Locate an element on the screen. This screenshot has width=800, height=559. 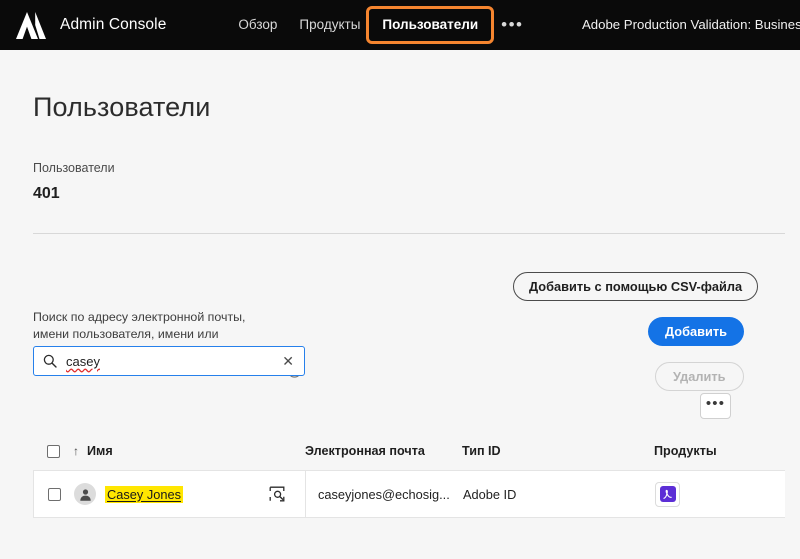
acrobat-swatch is located at coordinates (667, 494).